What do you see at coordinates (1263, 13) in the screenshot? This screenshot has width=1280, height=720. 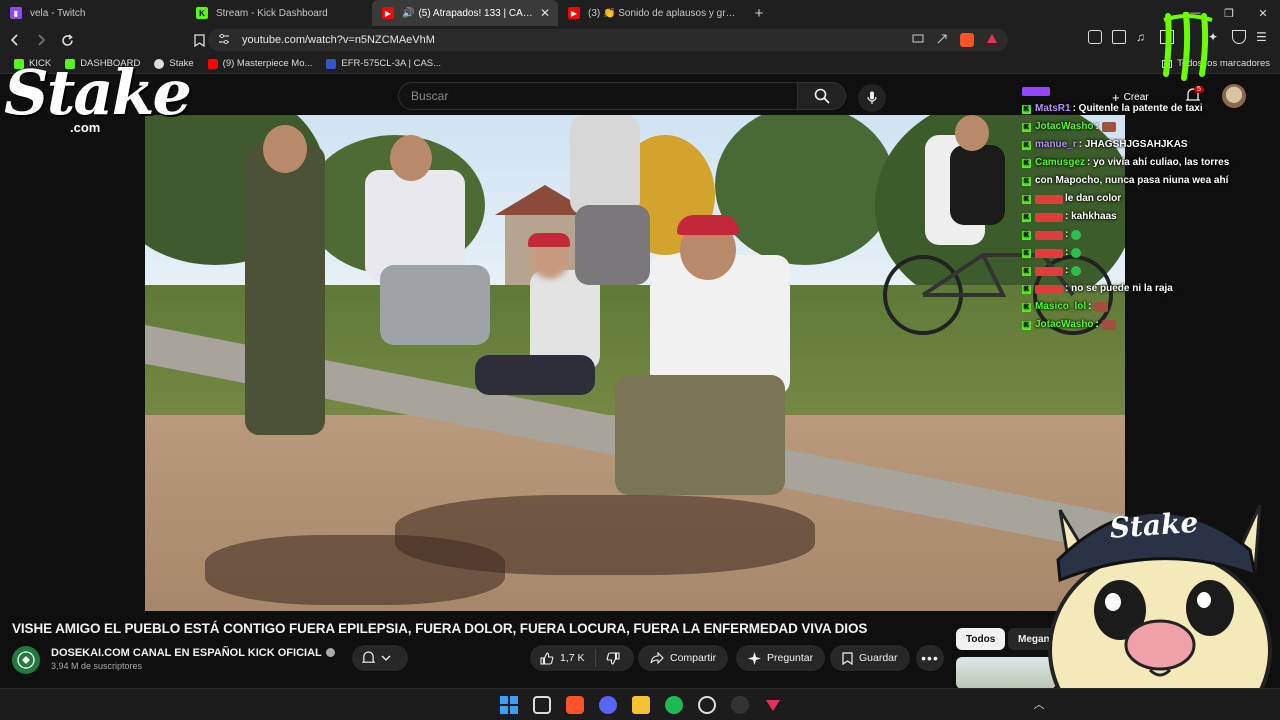 I see `close-window-icon: ✕` at bounding box center [1263, 13].